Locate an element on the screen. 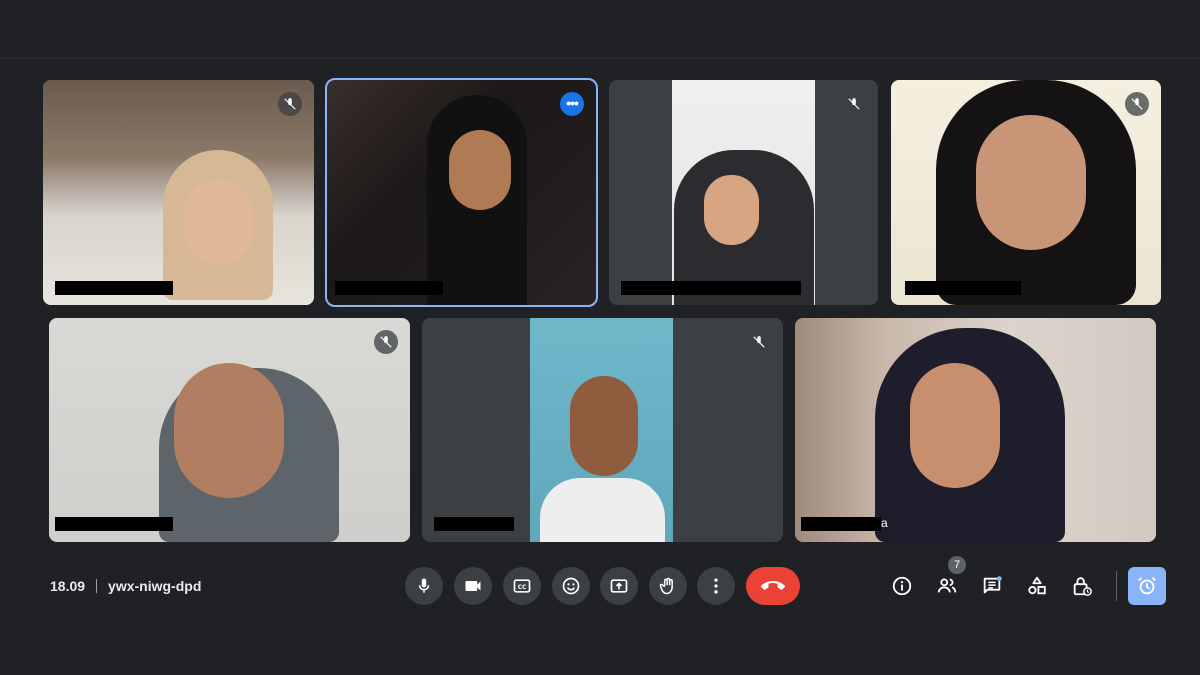 This screenshot has width=1200, height=675. toolbar-divider is located at coordinates (1116, 586).